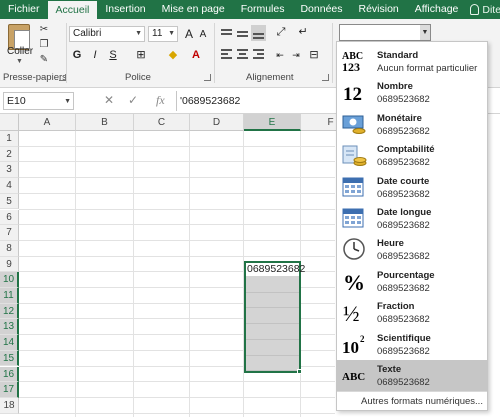 The width and height of the screenshot is (500, 417). Describe the element at coordinates (207, 77) in the screenshot. I see `font-launcher-icon` at that location.